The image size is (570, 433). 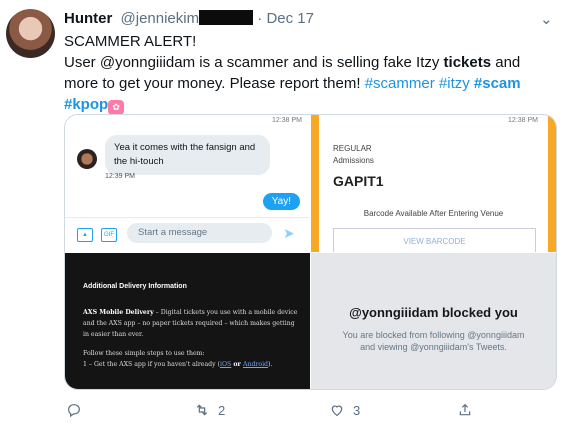 What do you see at coordinates (88, 18) in the screenshot?
I see `display-name: Hunter` at bounding box center [88, 18].